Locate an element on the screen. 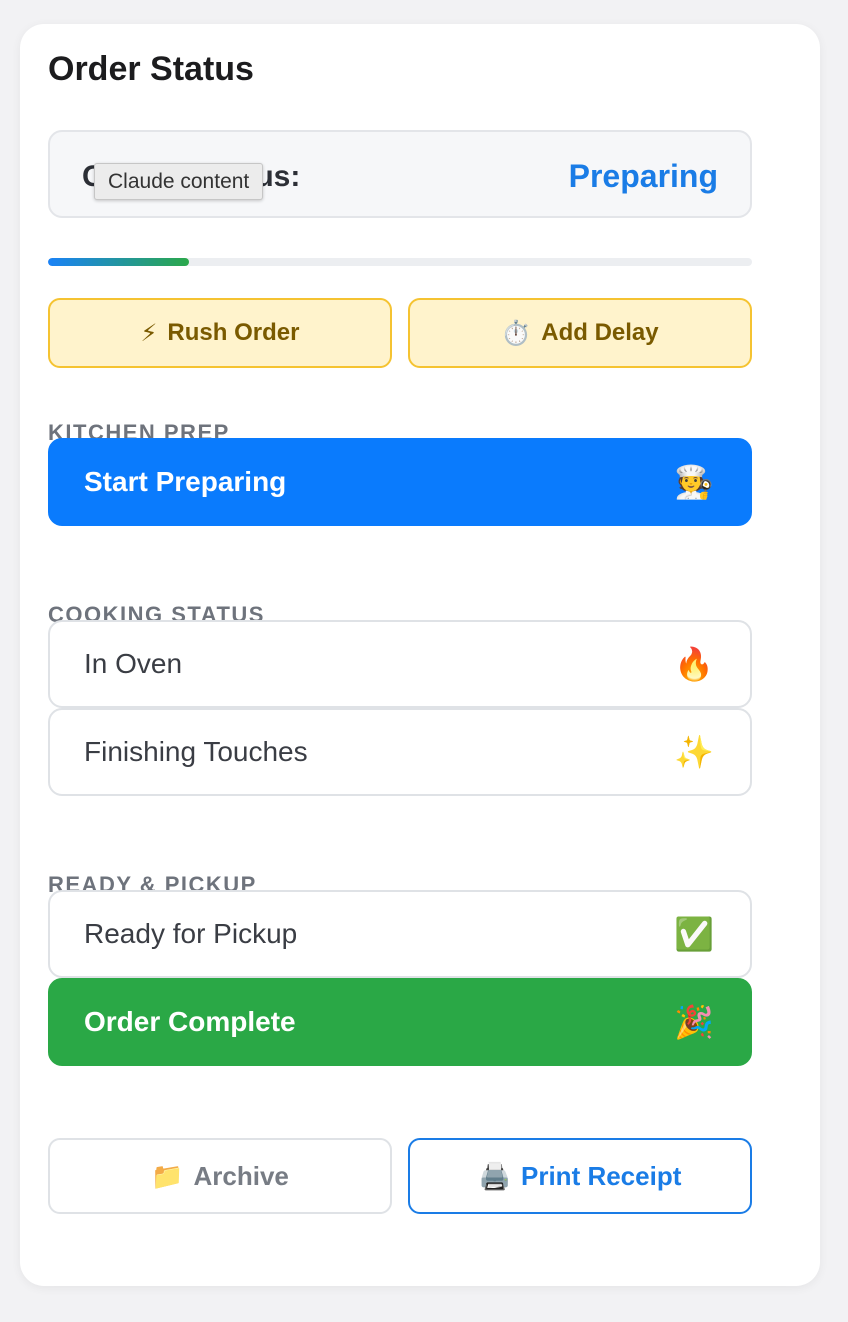 This screenshot has height=1322, width=848. rush-order-button: ⚡ Rush Order is located at coordinates (220, 333).